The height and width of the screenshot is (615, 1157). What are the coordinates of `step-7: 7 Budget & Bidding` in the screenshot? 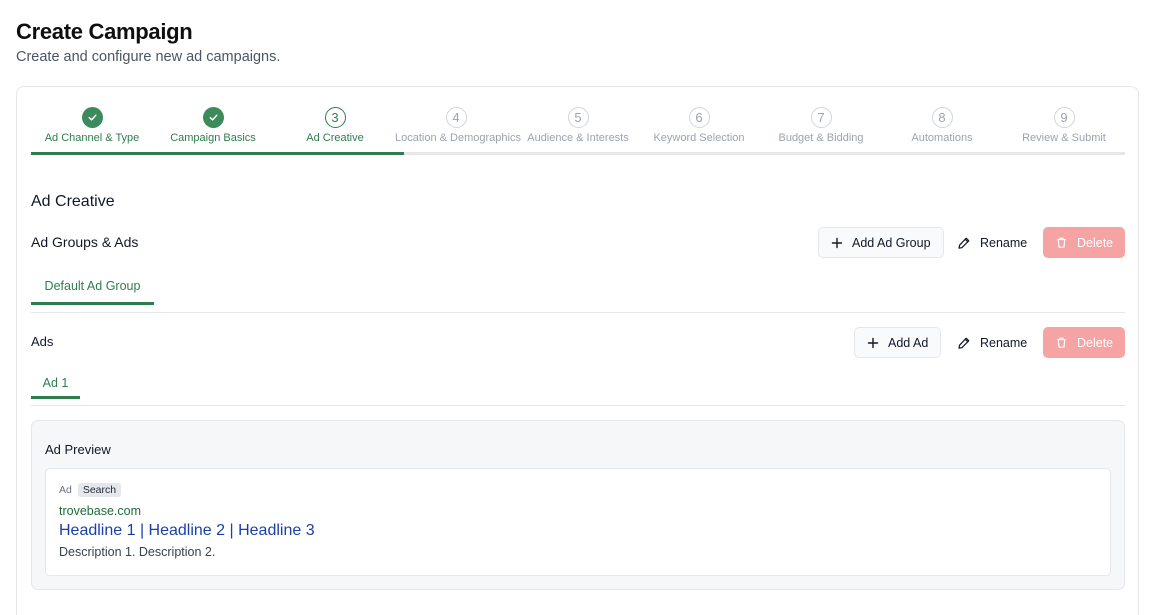 It's located at (821, 125).